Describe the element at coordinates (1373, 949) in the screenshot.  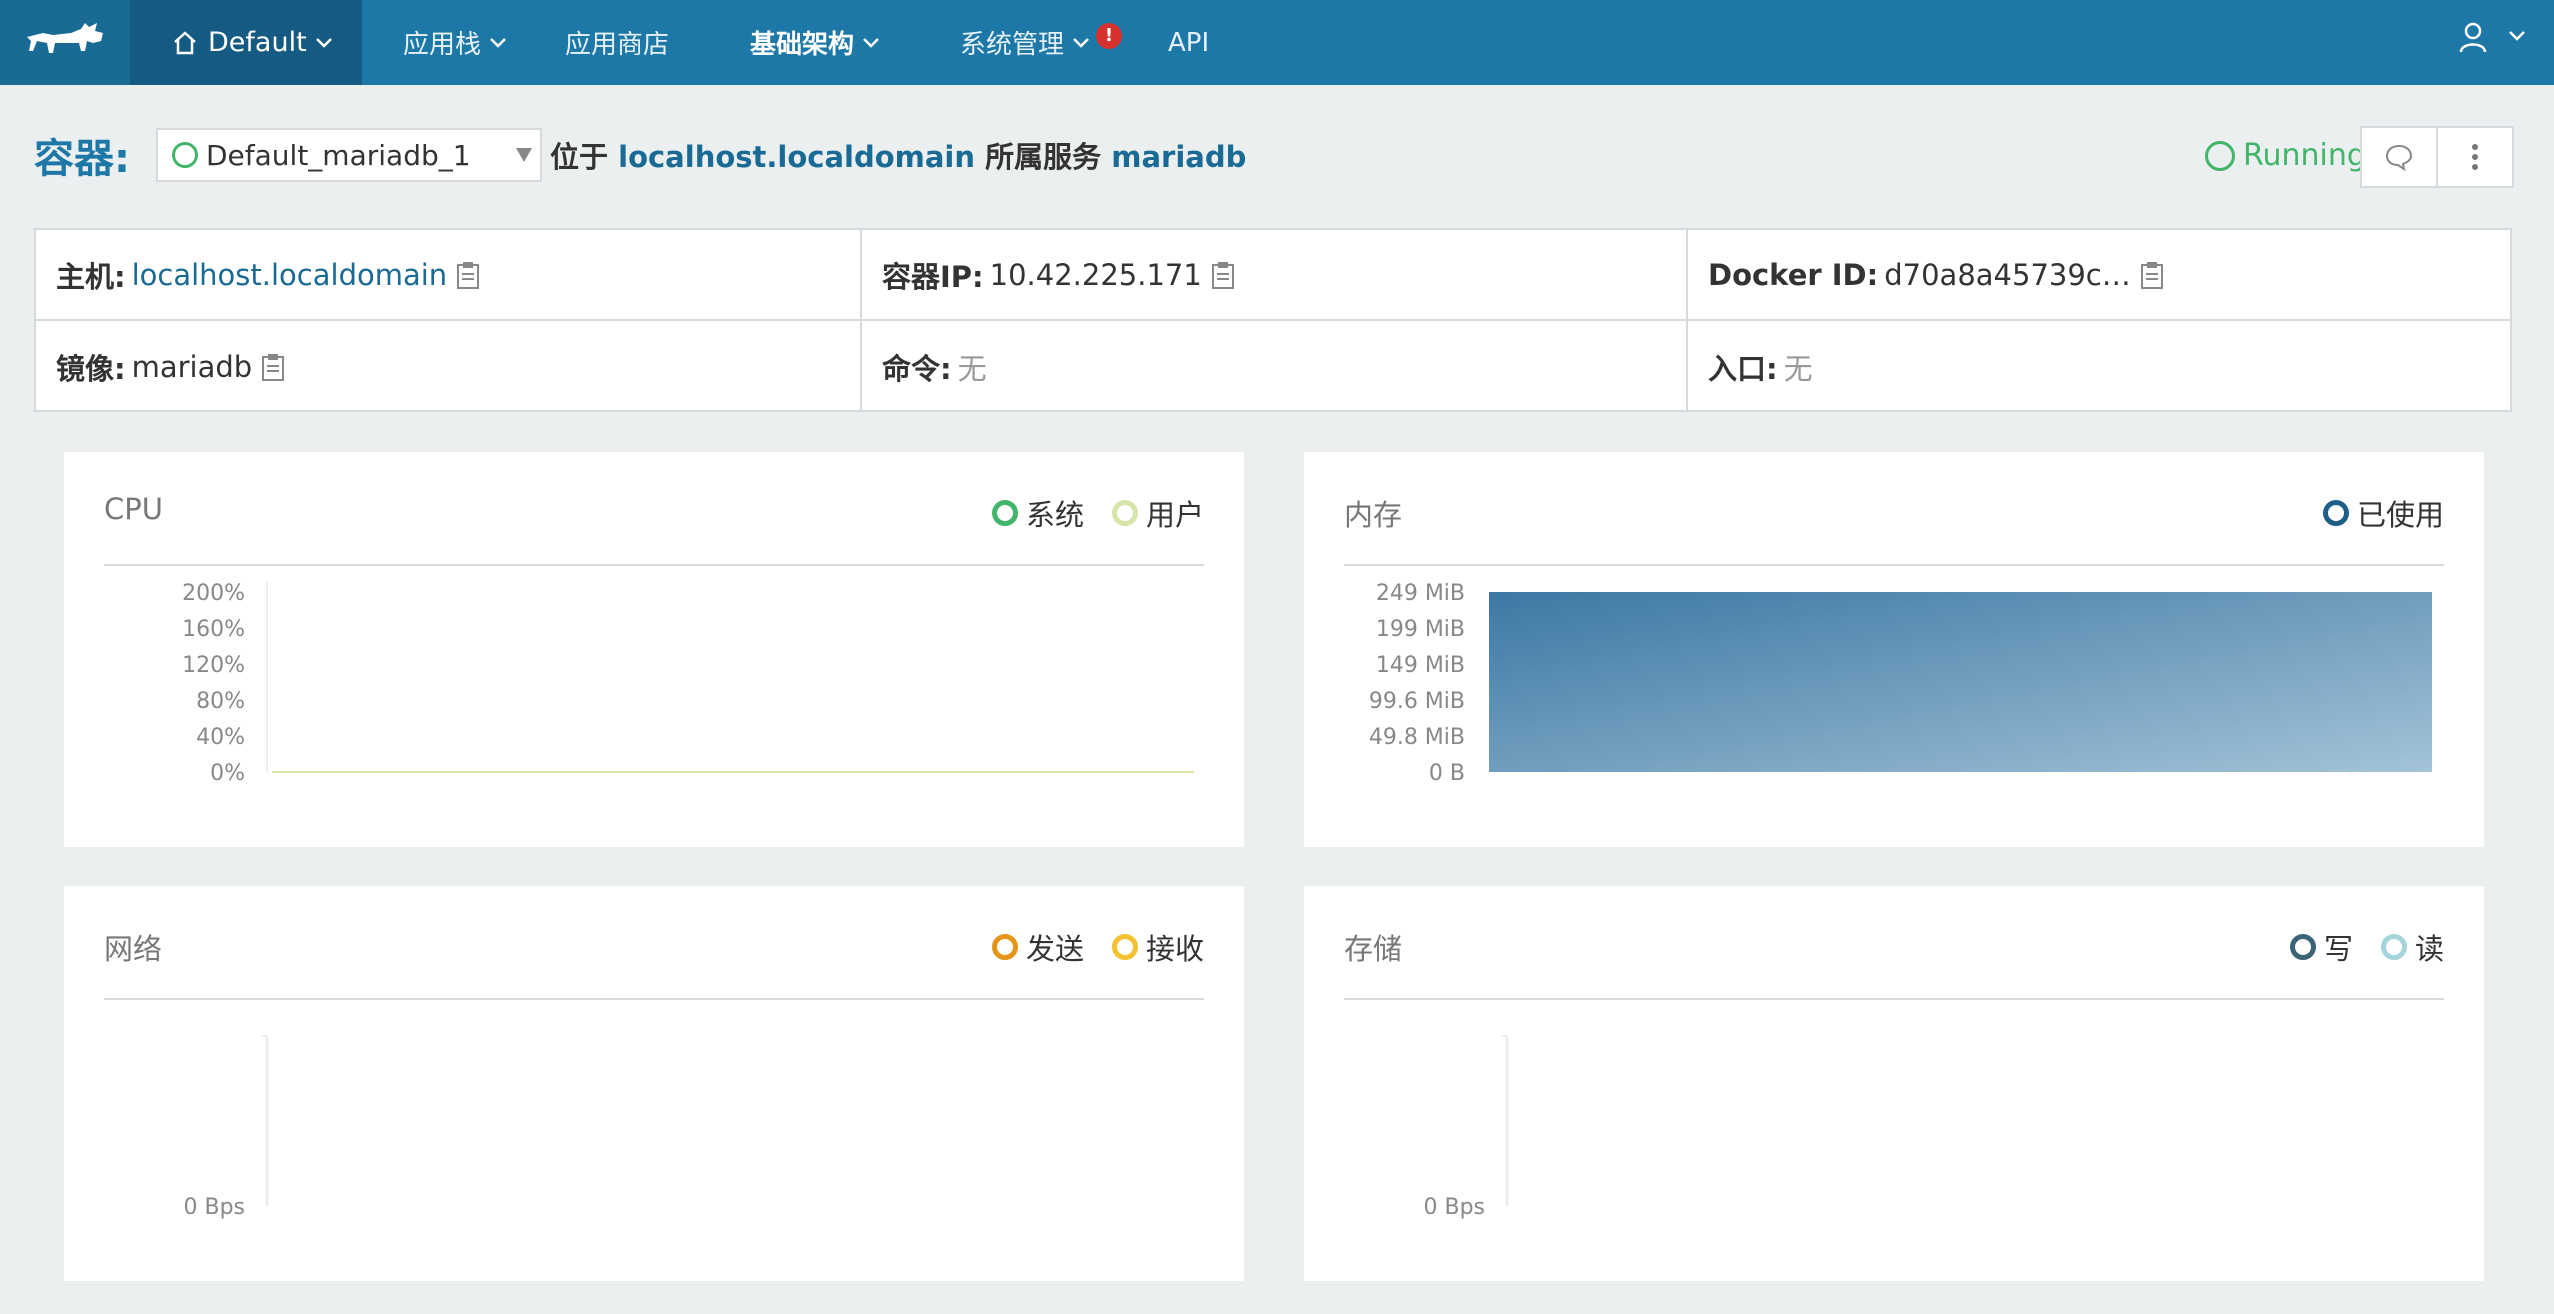
I see `panel-title: 存储` at that location.